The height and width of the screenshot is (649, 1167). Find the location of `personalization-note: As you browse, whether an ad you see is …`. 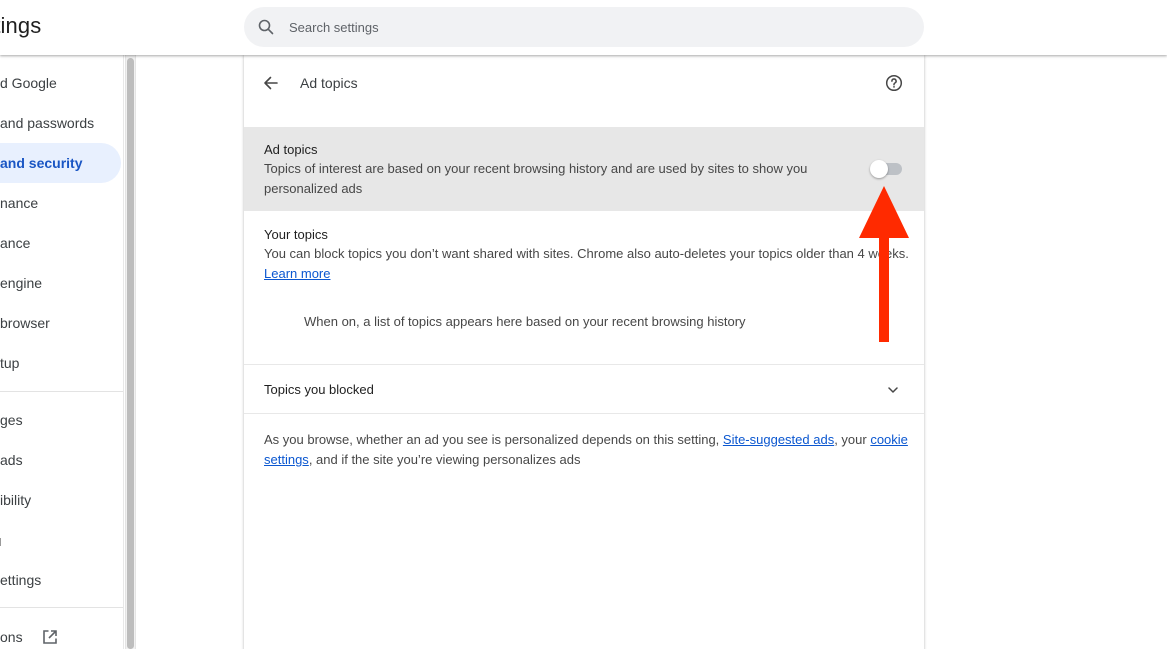

personalization-note: As you browse, whether an ad you see is … is located at coordinates (589, 450).